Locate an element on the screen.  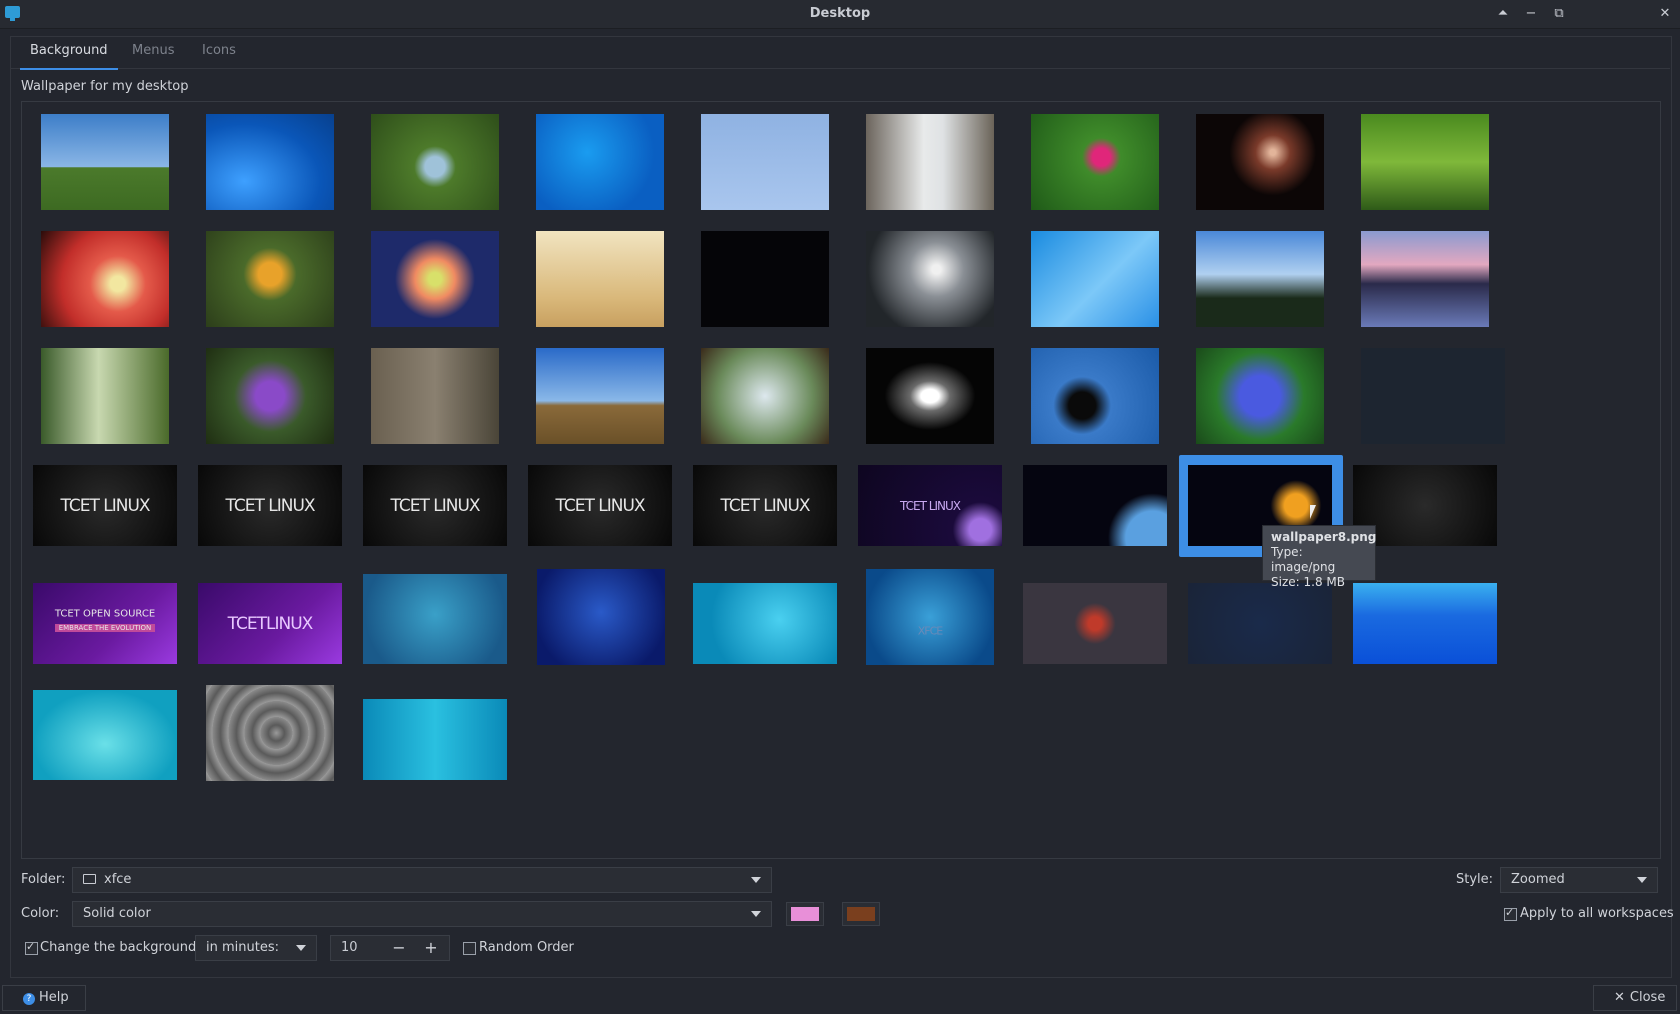
folder-dropdown: xfce is located at coordinates (422, 880).